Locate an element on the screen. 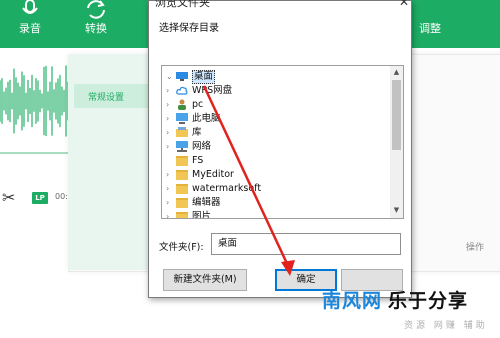 The image size is (500, 338). adjust-button: 调整 is located at coordinates (430, 24).